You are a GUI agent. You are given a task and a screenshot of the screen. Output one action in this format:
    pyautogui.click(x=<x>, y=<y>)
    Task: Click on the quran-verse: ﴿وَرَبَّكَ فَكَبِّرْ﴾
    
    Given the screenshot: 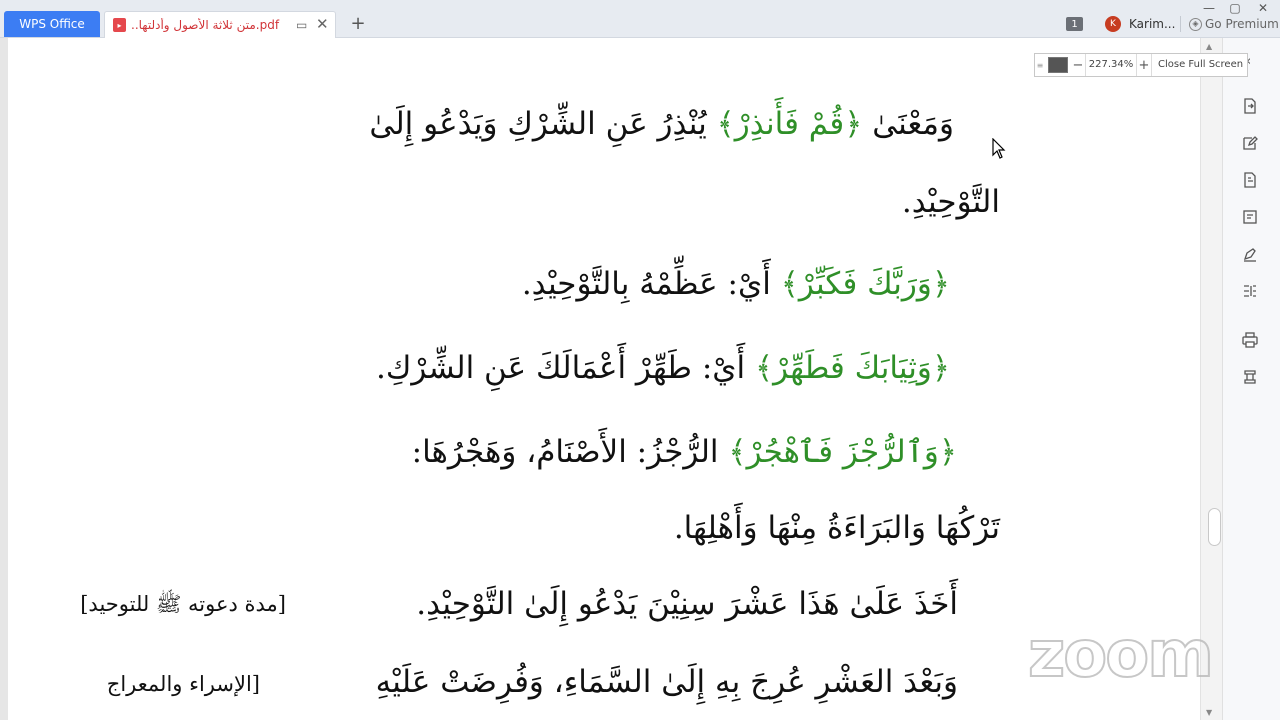 What is the action you would take?
    pyautogui.click(x=865, y=284)
    